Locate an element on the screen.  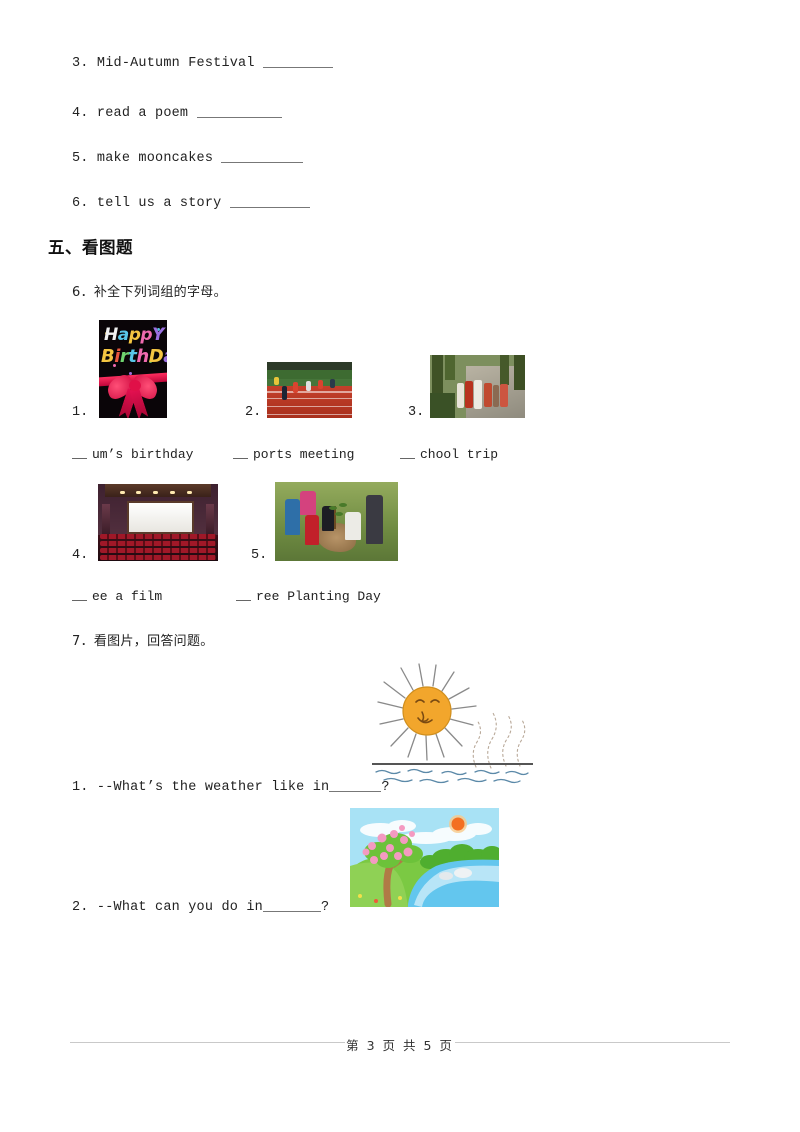
bow-knot-icon is located at coordinates (134, 385).